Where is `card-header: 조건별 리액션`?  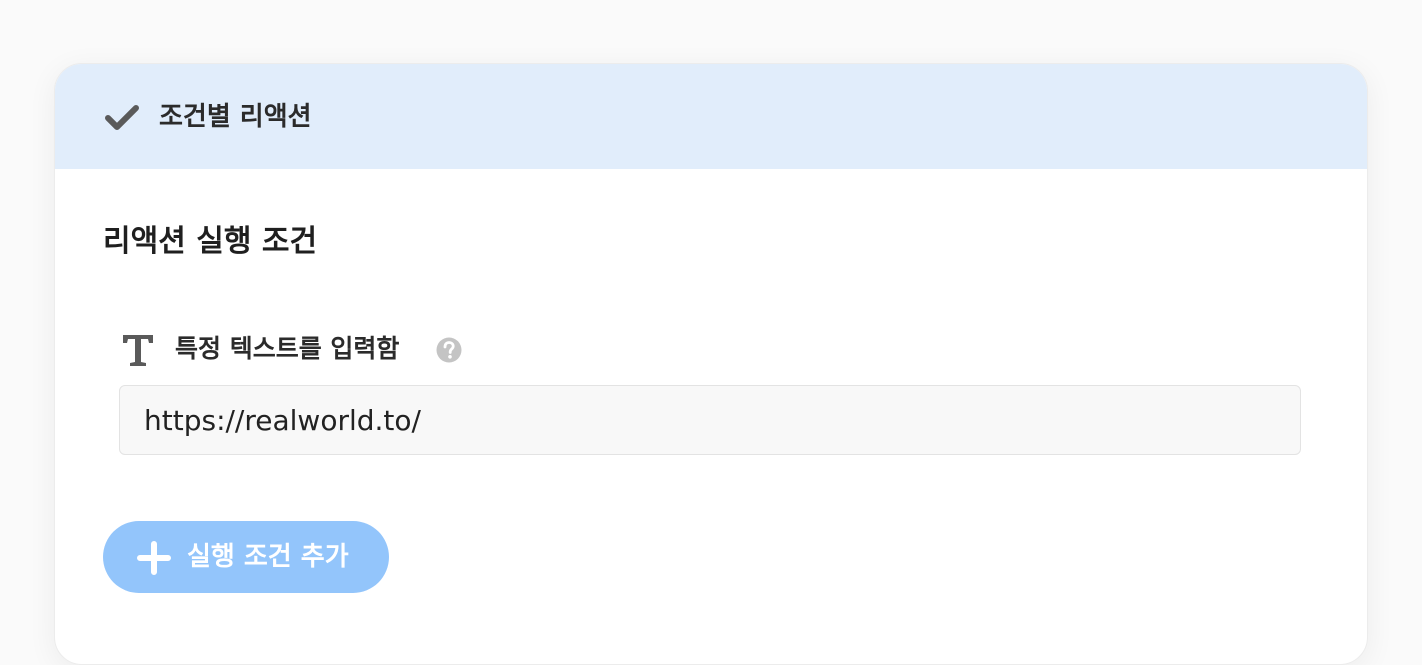
card-header: 조건별 리액션 is located at coordinates (711, 116).